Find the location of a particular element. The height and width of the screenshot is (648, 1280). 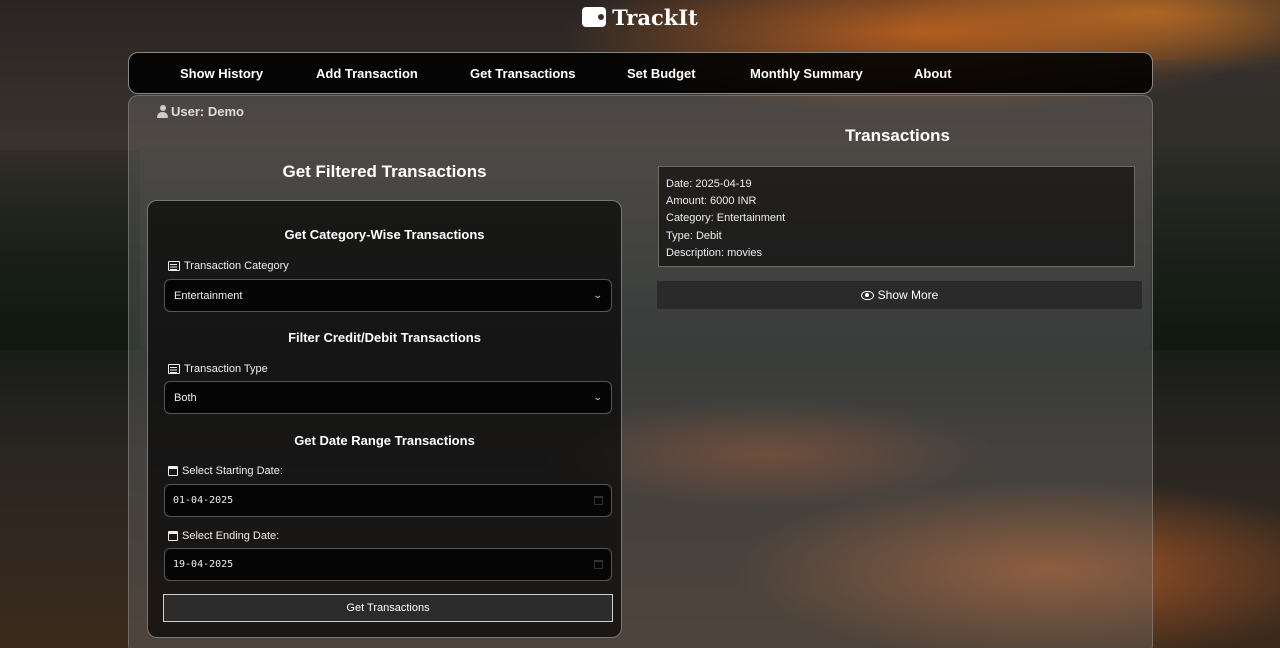

type-field-label: Transaction Type is located at coordinates (218, 369).